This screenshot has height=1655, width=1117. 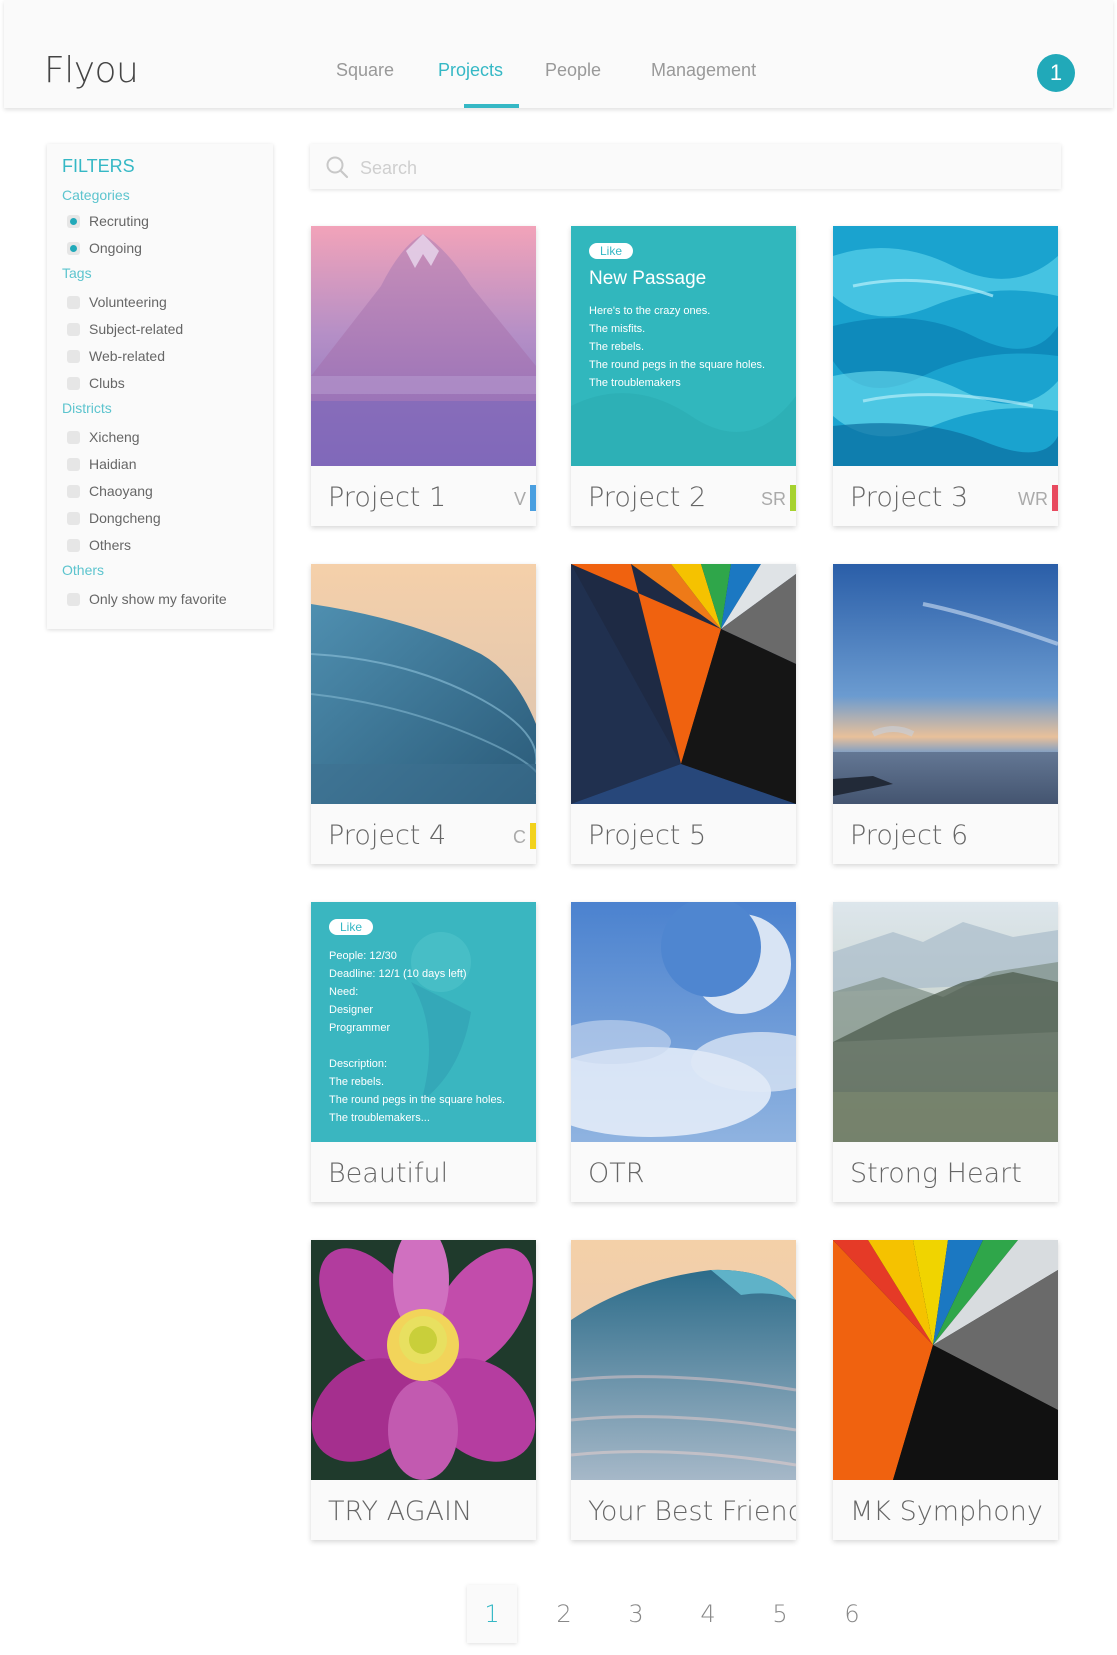 What do you see at coordinates (946, 1511) in the screenshot?
I see `card-title: MK Symphony` at bounding box center [946, 1511].